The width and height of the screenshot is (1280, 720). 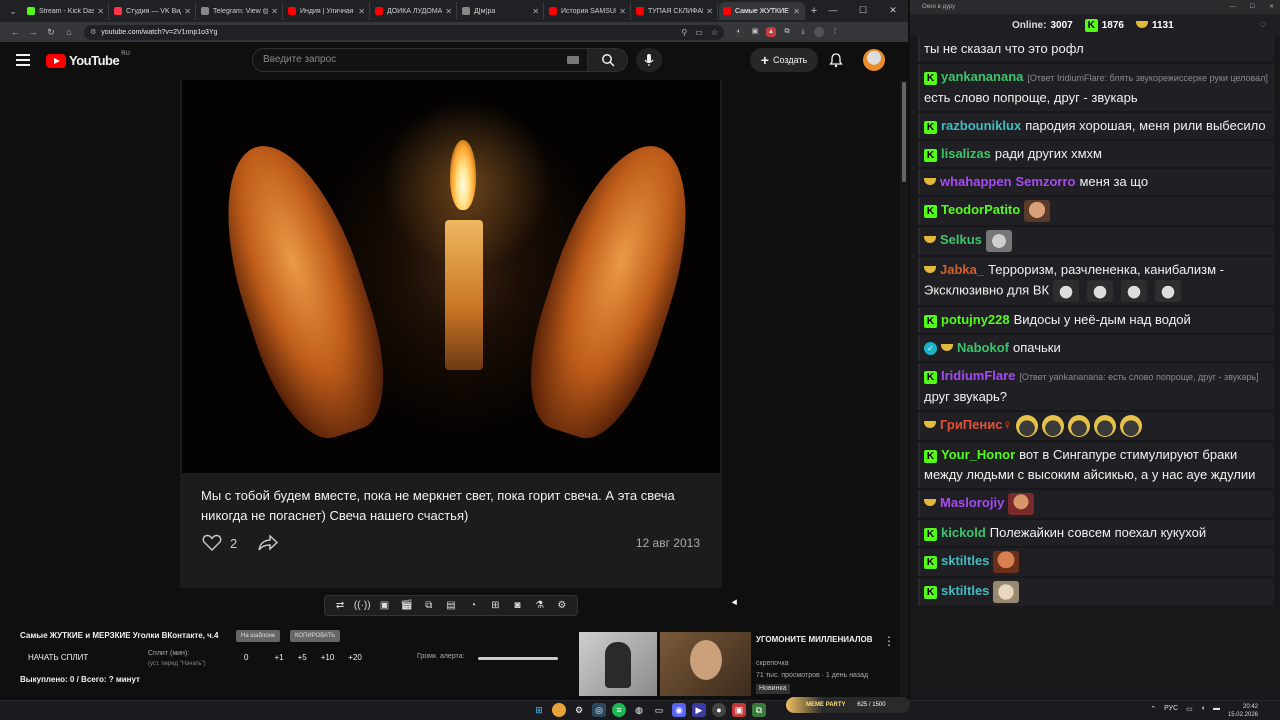 What do you see at coordinates (1216, 709) in the screenshot?
I see `battery-icon: ▬` at bounding box center [1216, 709].